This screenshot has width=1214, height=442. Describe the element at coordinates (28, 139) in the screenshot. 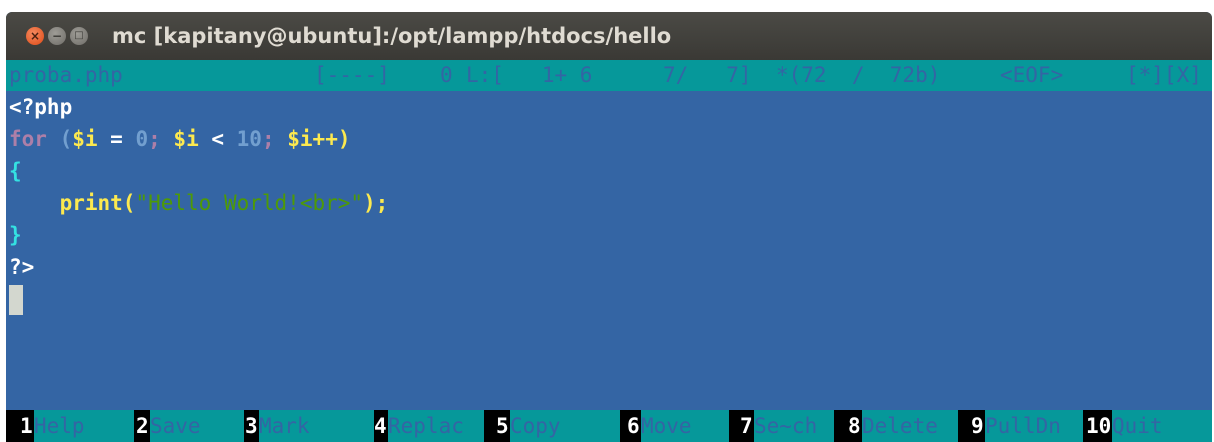

I see `for-keyword: for` at that location.